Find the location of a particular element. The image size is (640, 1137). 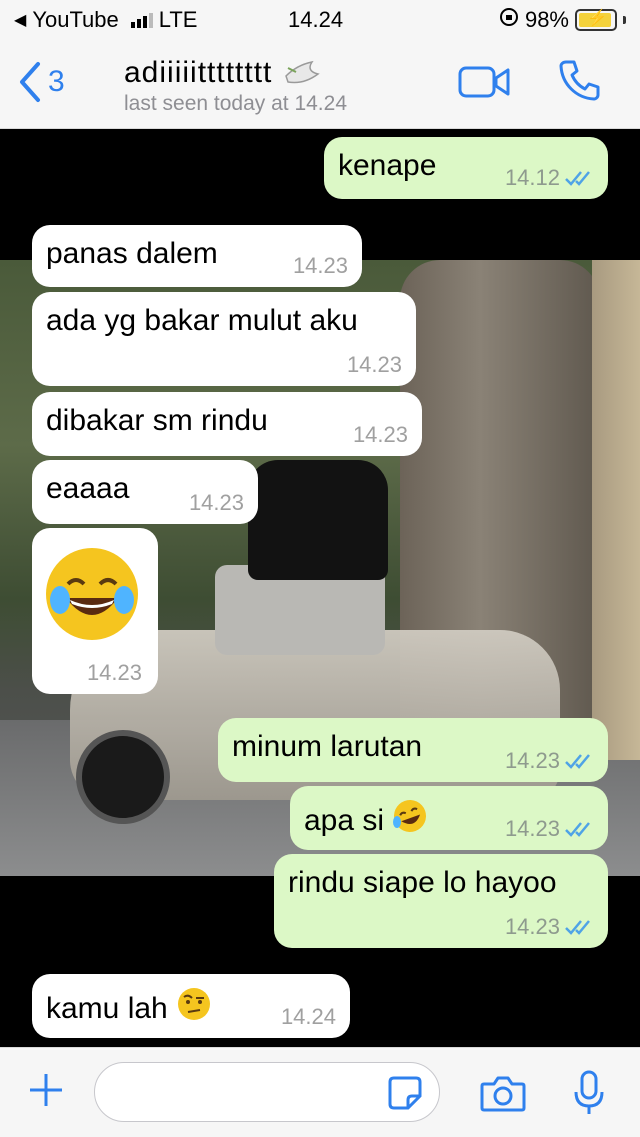

unread-count: 3 is located at coordinates (56, 81).